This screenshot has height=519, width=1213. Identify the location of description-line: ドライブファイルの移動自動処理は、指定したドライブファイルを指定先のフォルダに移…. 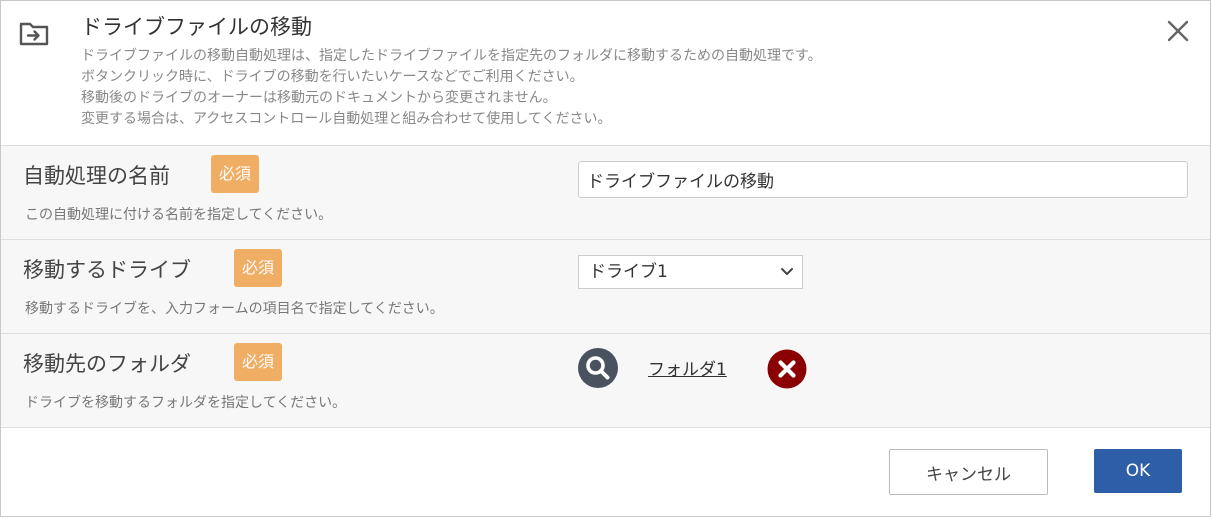
(451, 56).